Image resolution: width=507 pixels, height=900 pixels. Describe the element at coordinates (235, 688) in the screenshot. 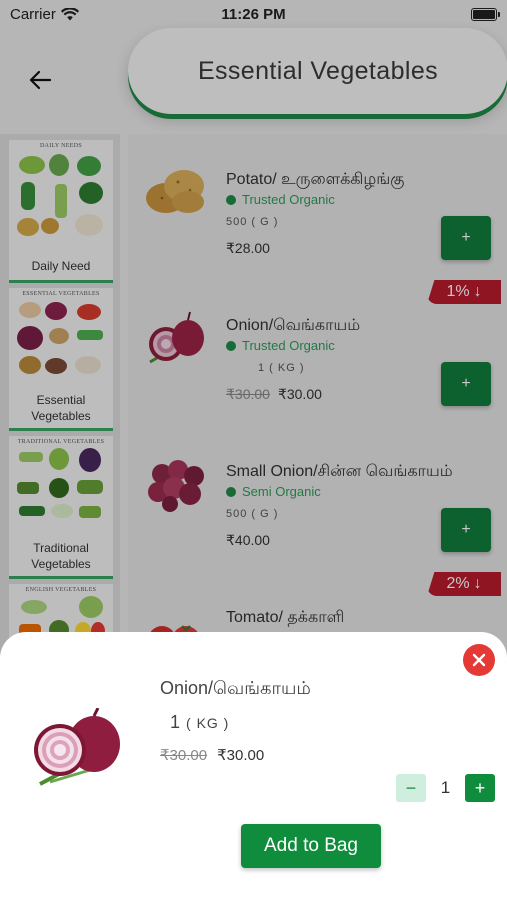

I see `sheet-product-name: Onion/வெங்காயம்` at that location.